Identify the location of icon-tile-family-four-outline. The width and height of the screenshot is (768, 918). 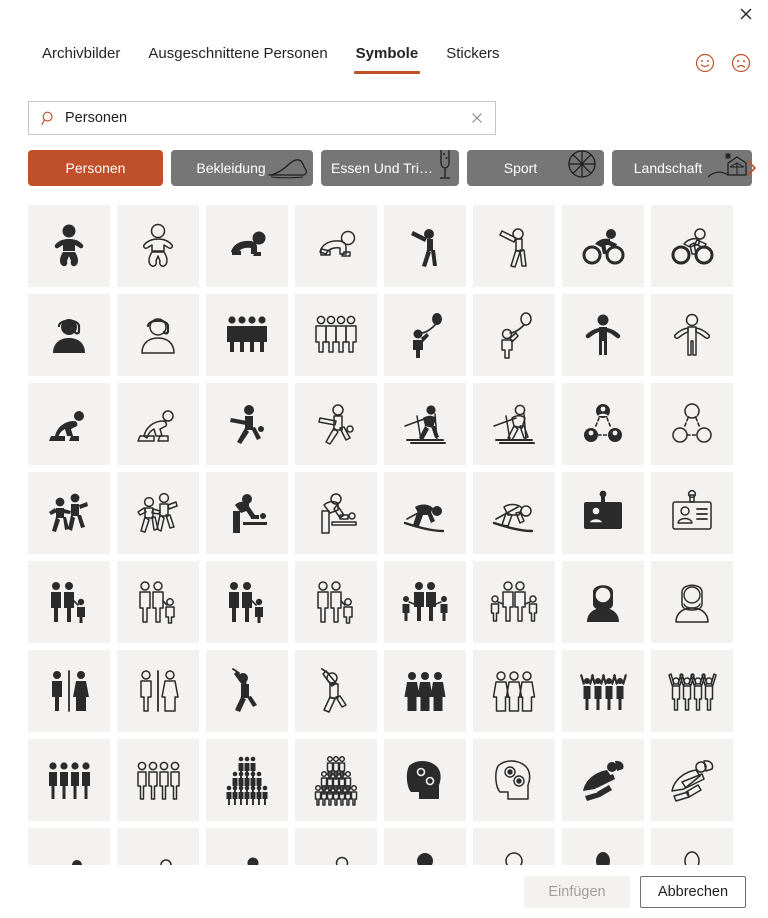
(514, 602).